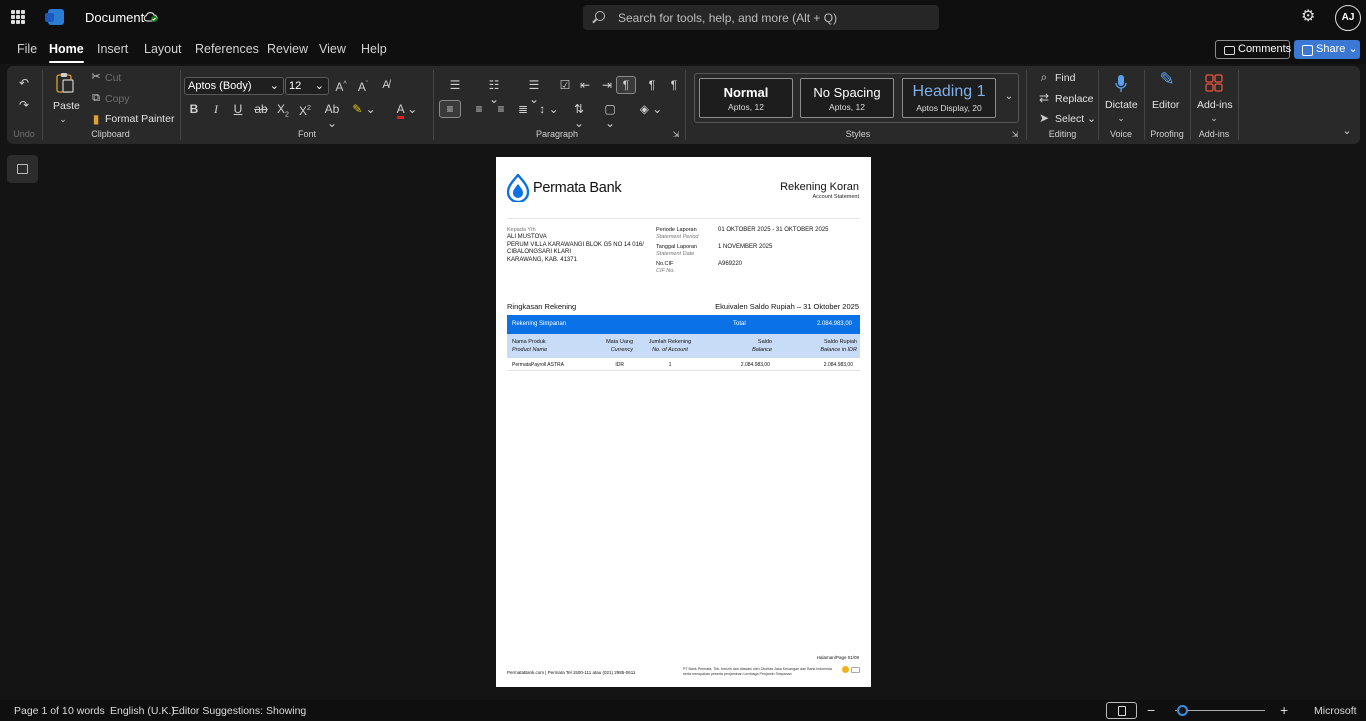 The height and width of the screenshot is (721, 1366). I want to click on shrink-font-icon: Aˇ, so click(363, 86).